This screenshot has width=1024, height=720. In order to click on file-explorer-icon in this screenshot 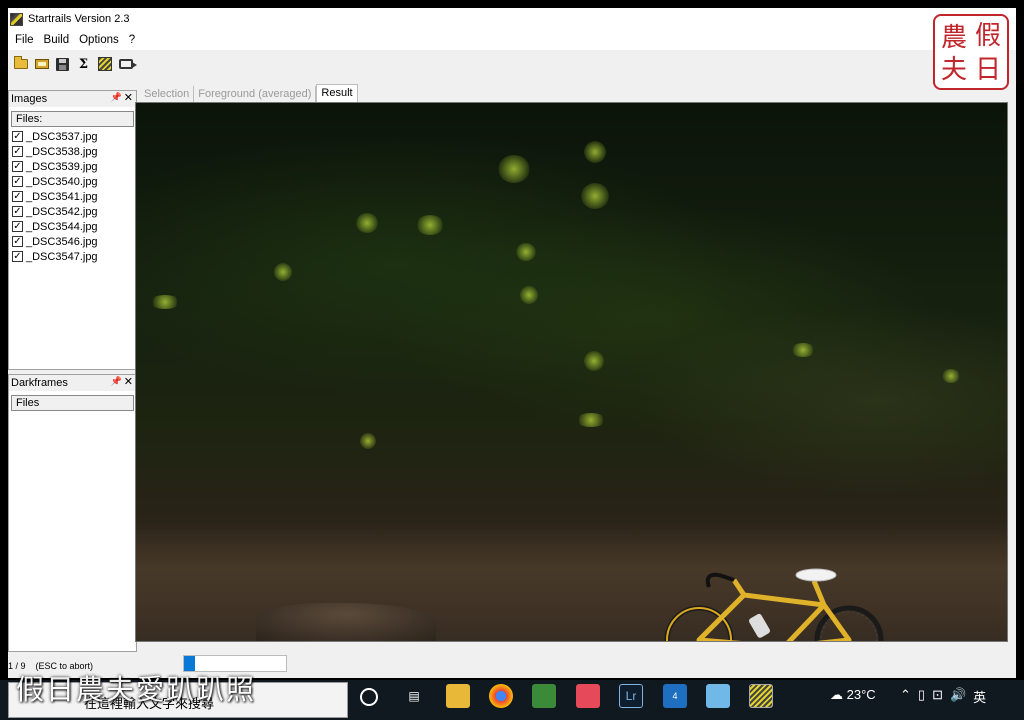, I will do `click(458, 696)`.